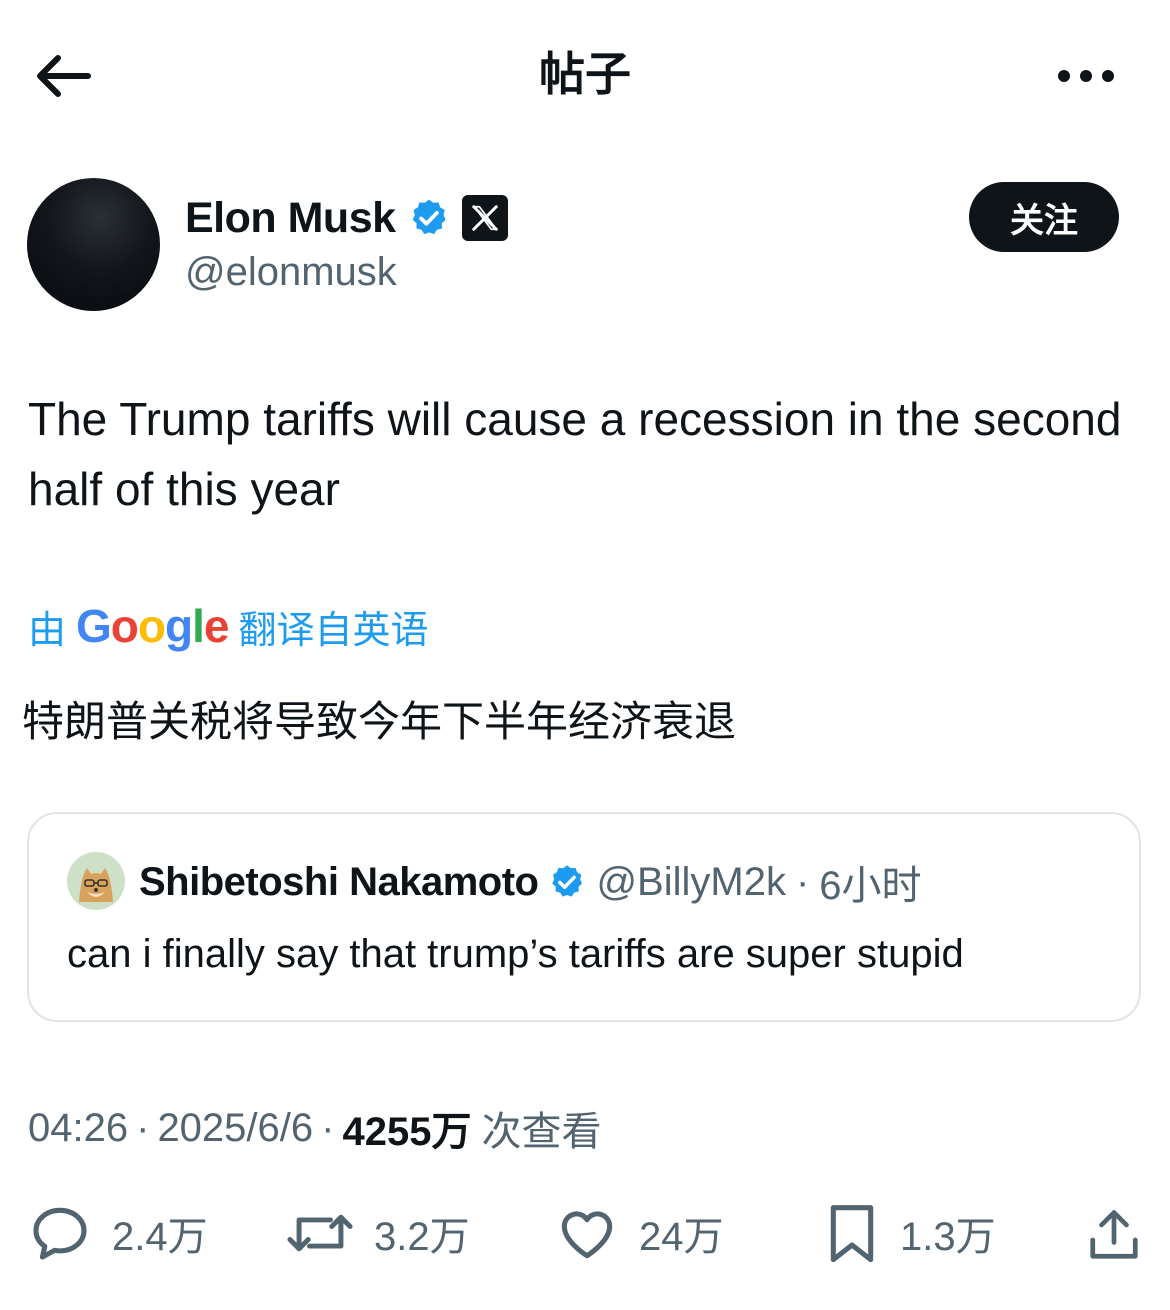 Image resolution: width=1170 pixels, height=1310 pixels. What do you see at coordinates (152, 626) in the screenshot?
I see `google-logo: Google` at bounding box center [152, 626].